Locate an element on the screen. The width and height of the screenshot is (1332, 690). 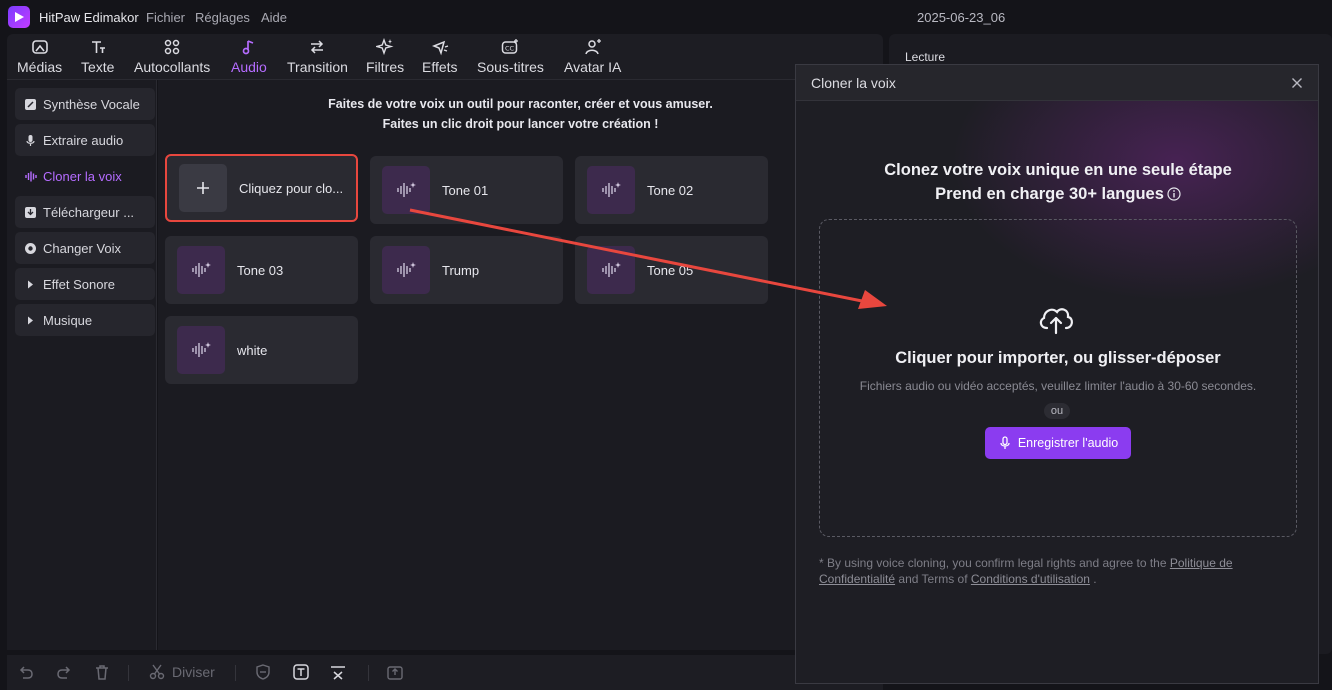
voice-card-tone-03: Tone 03 is located at coordinates (261, 270).